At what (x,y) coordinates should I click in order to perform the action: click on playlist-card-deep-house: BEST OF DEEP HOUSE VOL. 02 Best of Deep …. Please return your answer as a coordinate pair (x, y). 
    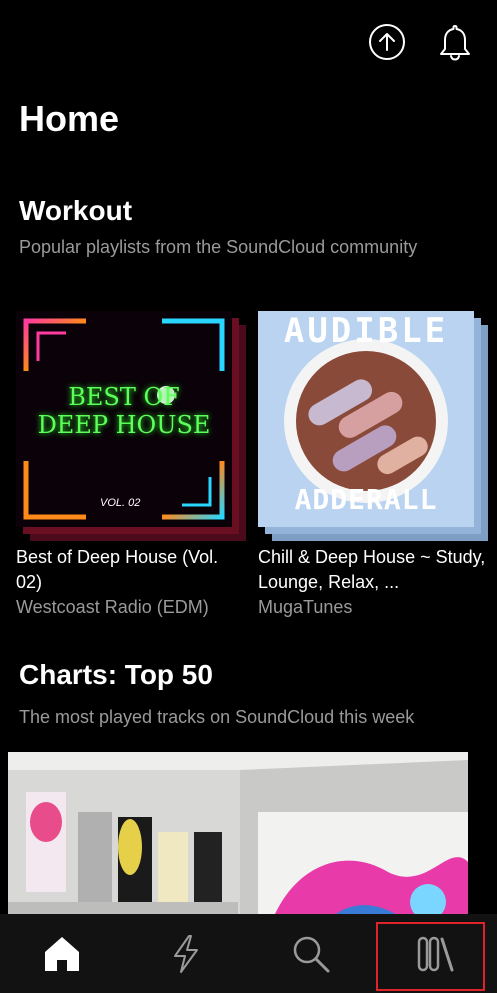
    Looking at the image, I should click on (131, 465).